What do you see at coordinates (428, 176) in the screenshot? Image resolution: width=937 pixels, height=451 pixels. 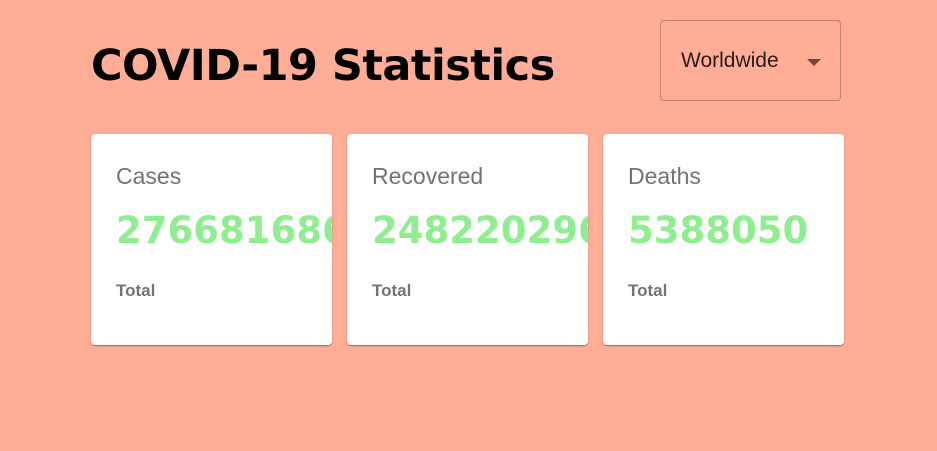 I see `stat-title: Recovered` at bounding box center [428, 176].